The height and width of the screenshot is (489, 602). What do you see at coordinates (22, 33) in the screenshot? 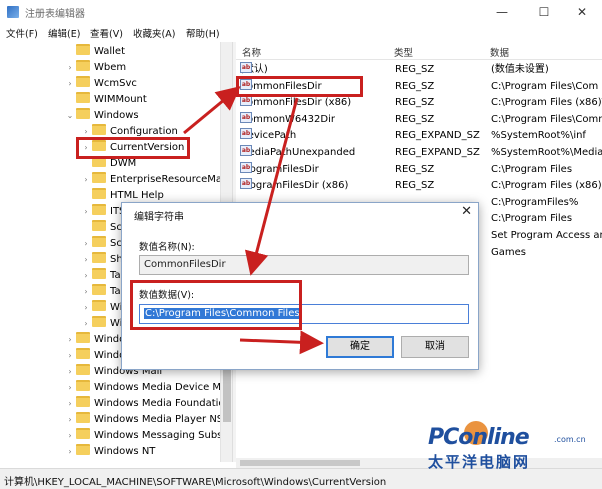
I see `menu-file: 文件(F)` at bounding box center [22, 33].